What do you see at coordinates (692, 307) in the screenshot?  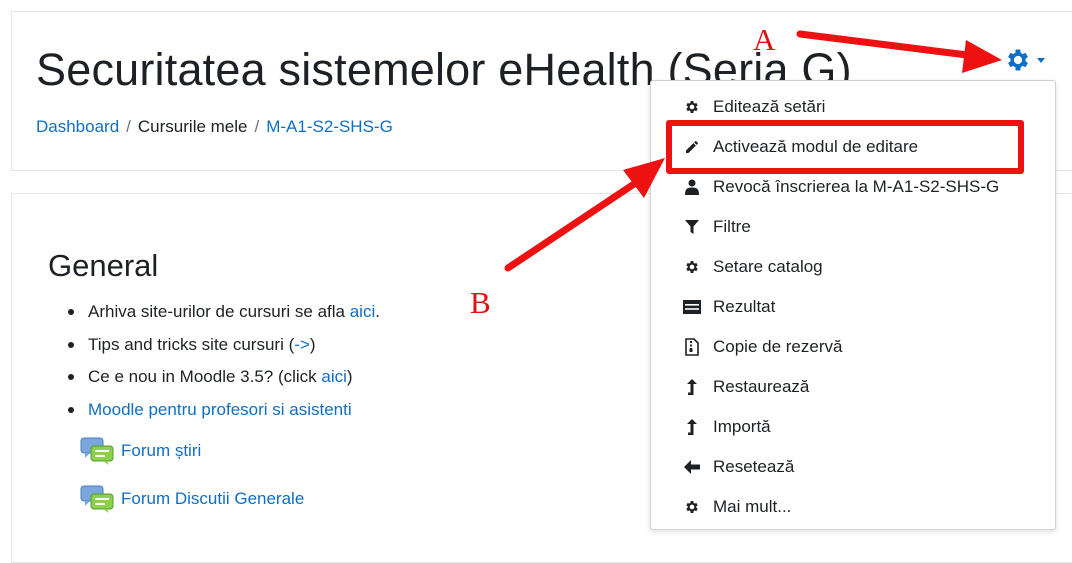 I see `table-icon` at bounding box center [692, 307].